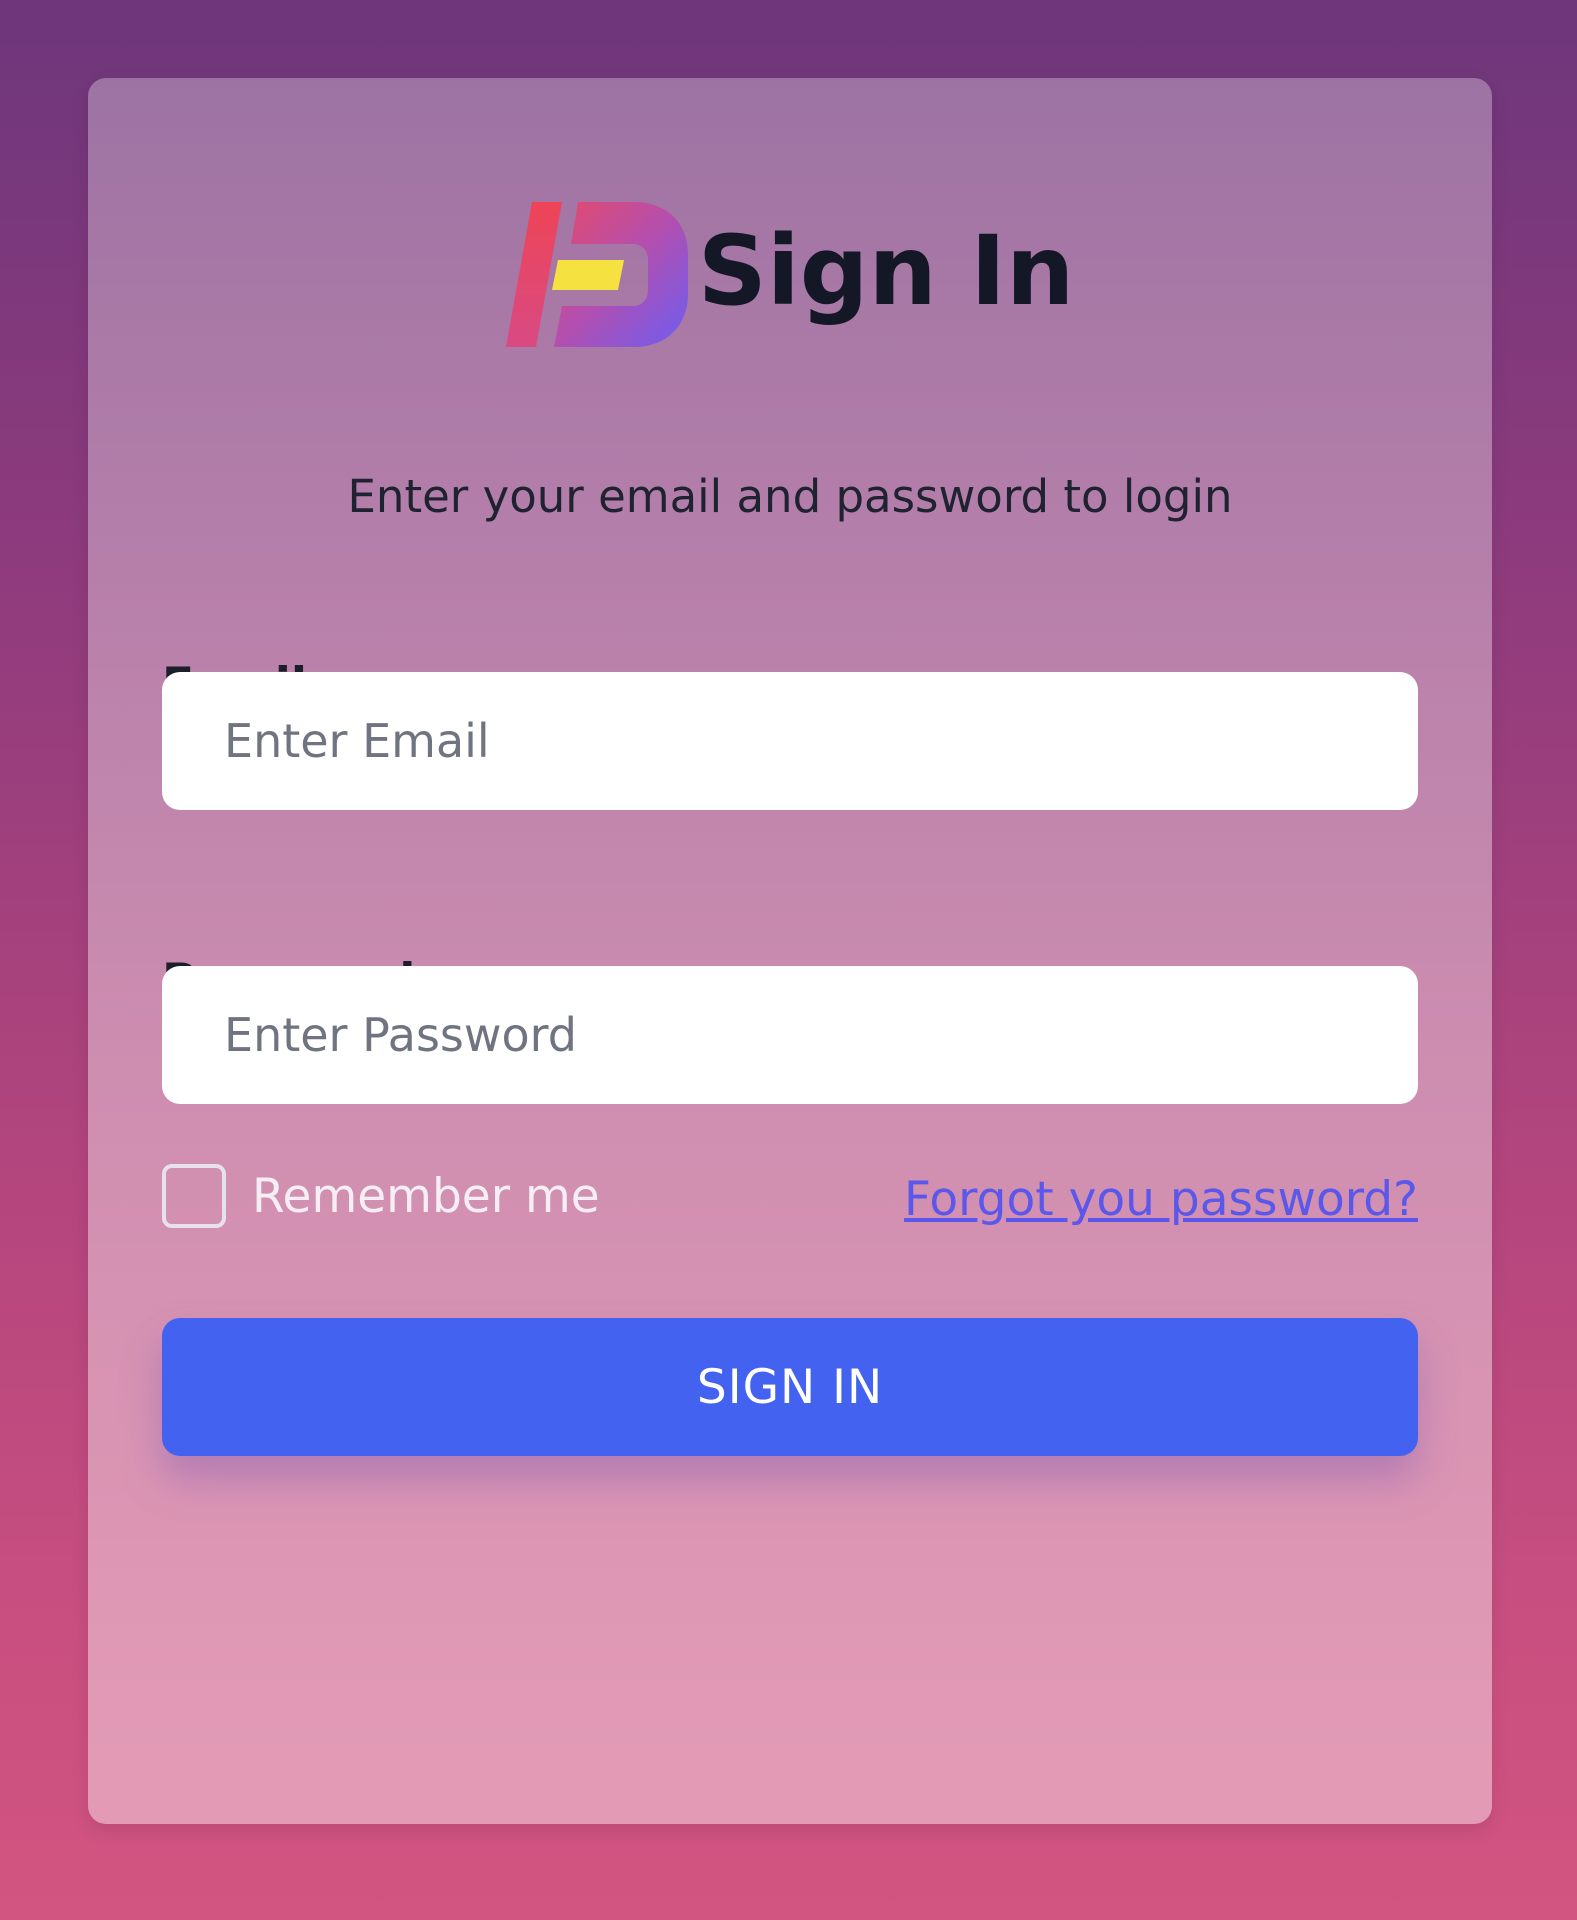  Describe the element at coordinates (790, 496) in the screenshot. I see `page-subtitle: Enter your email and password to login` at that location.